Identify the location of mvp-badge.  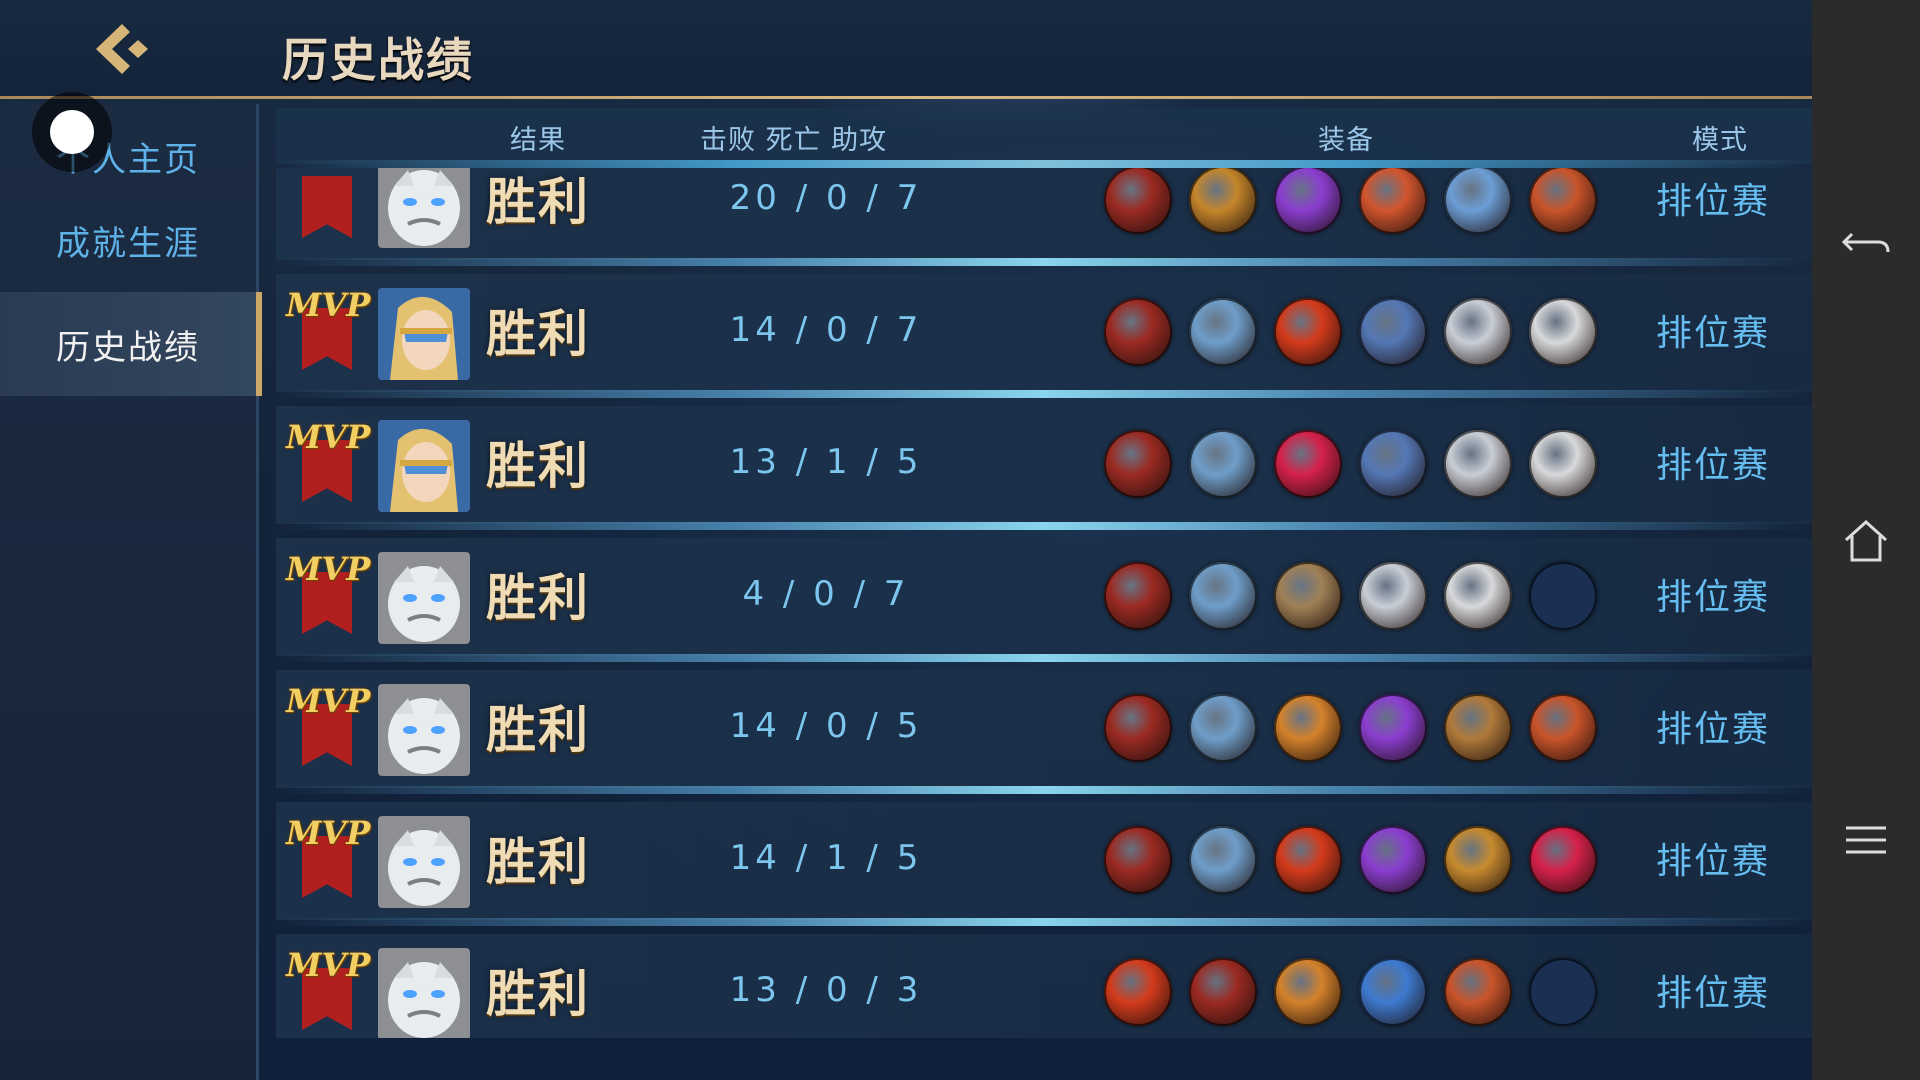
(328, 204).